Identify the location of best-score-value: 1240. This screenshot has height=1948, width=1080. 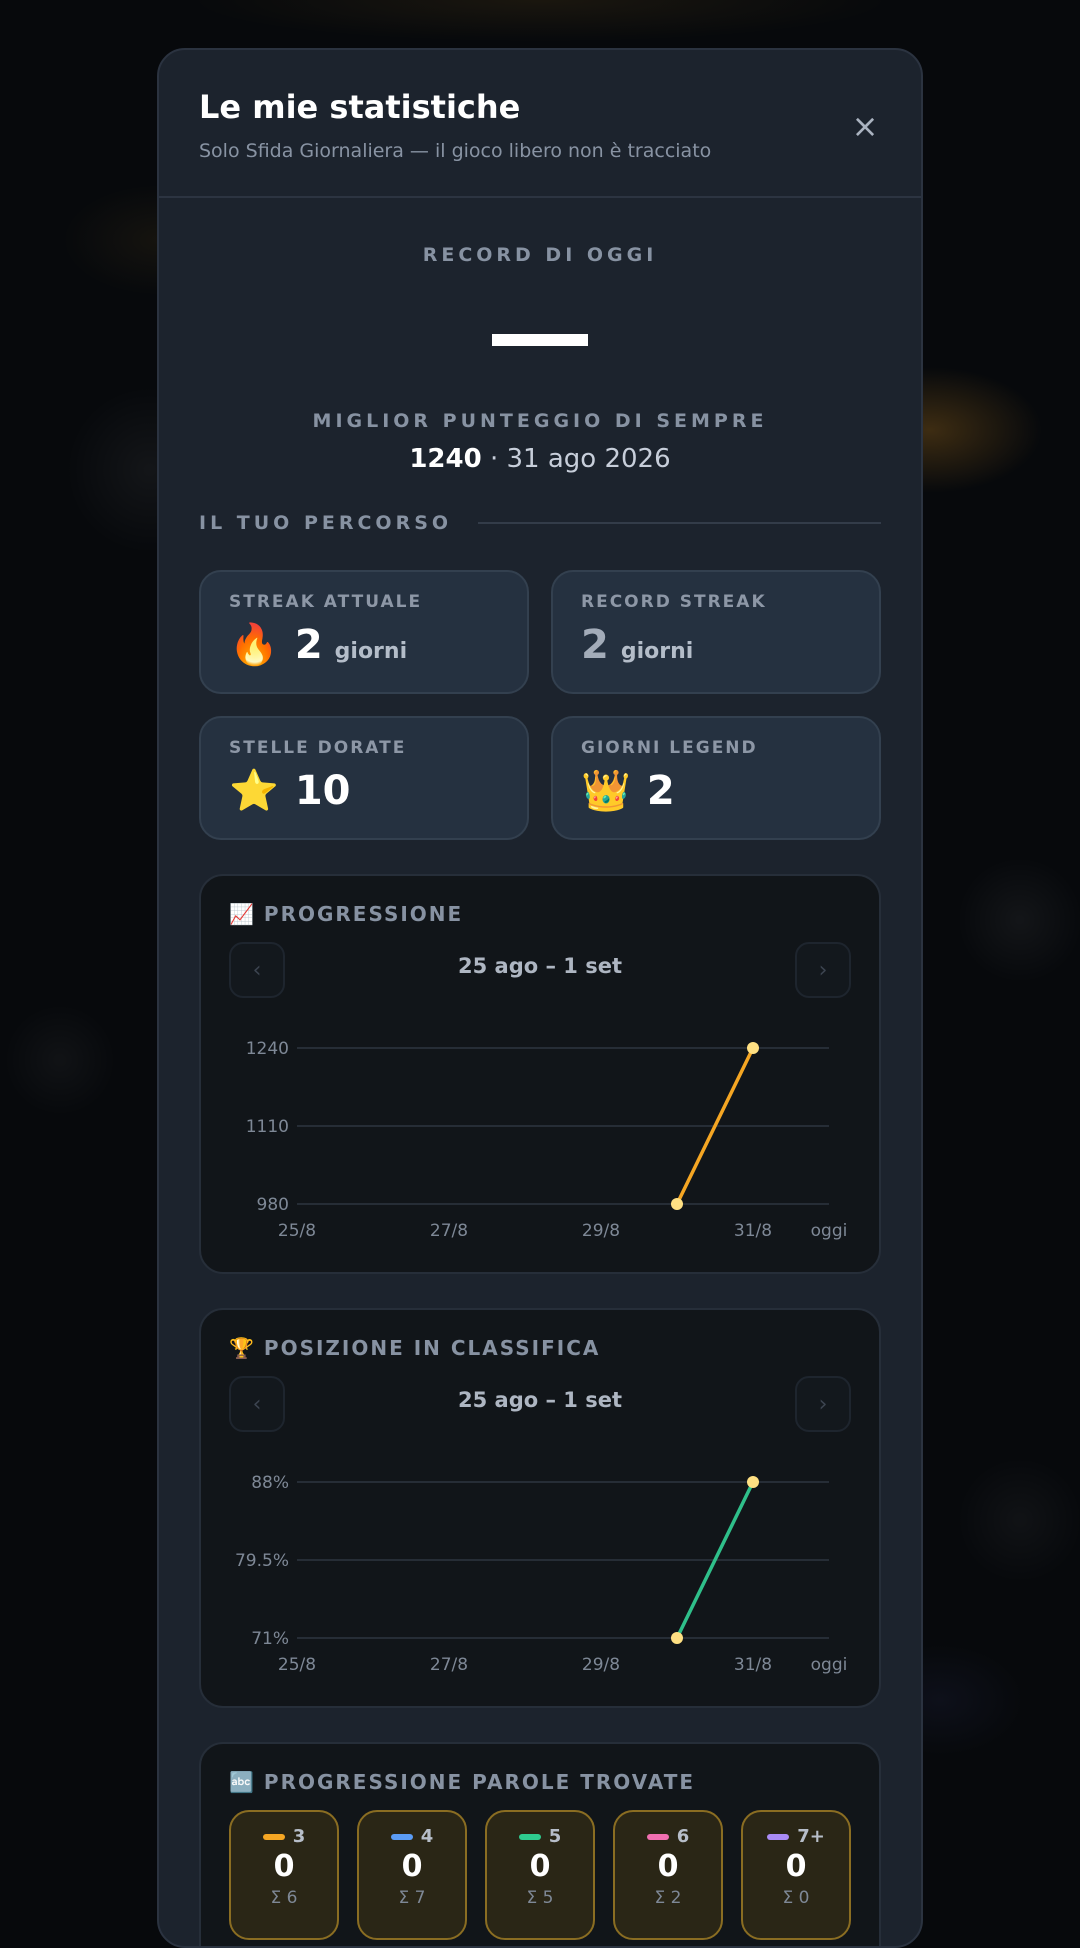
(445, 459).